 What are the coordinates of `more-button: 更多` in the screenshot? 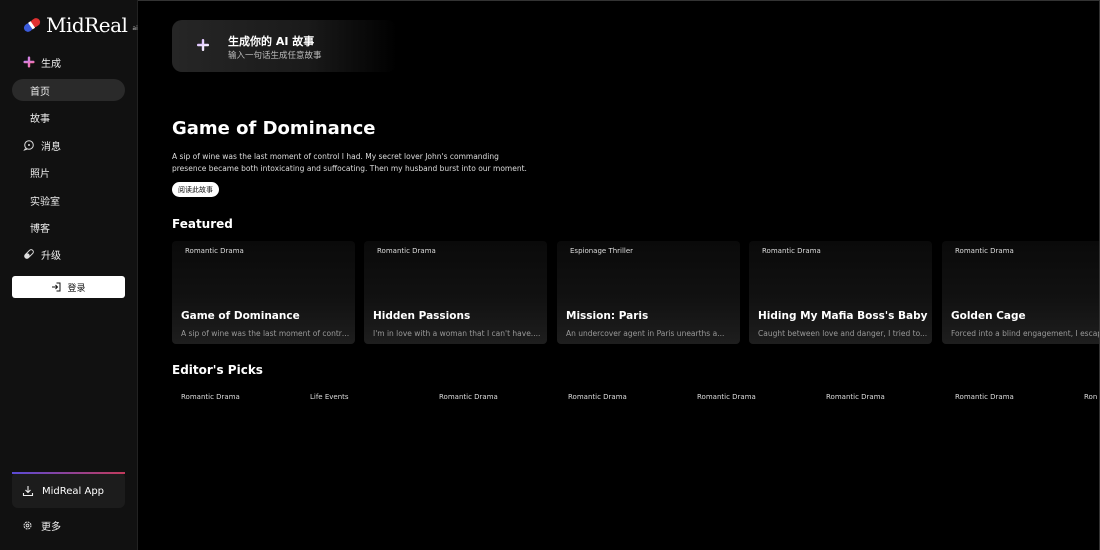 It's located at (41, 525).